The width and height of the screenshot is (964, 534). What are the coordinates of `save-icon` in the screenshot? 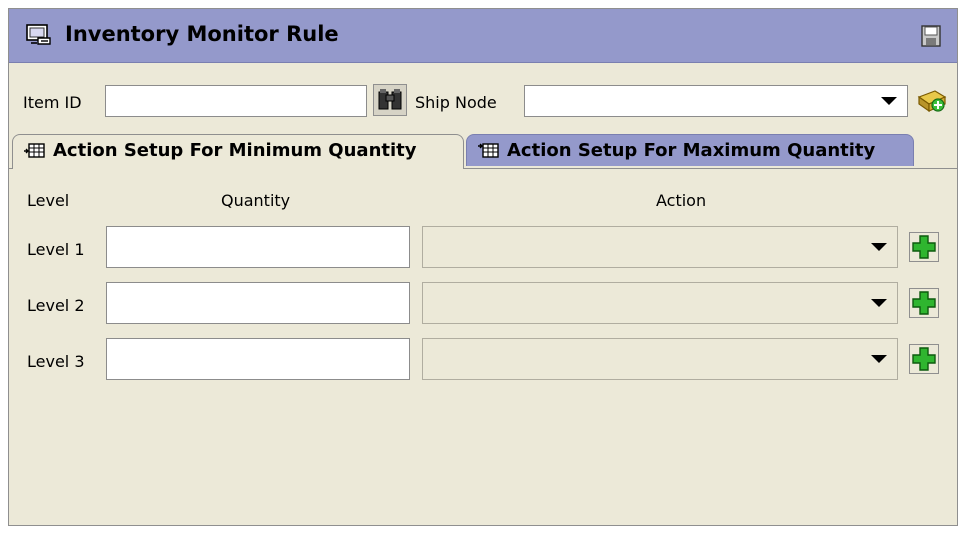 It's located at (931, 36).